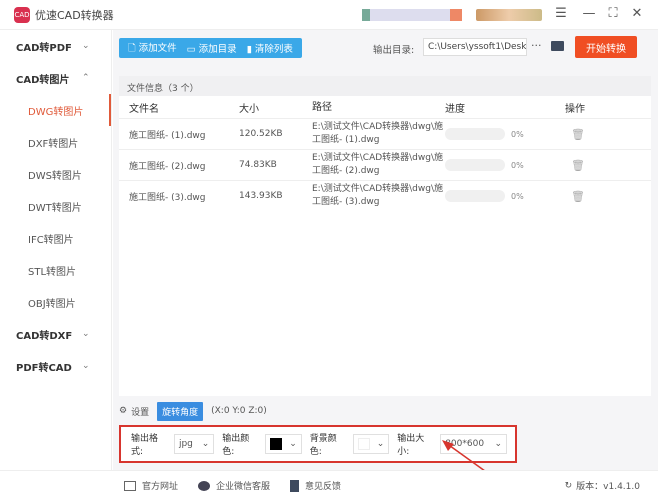 The image size is (658, 500). I want to click on size-label: 输出大小:, so click(411, 445).